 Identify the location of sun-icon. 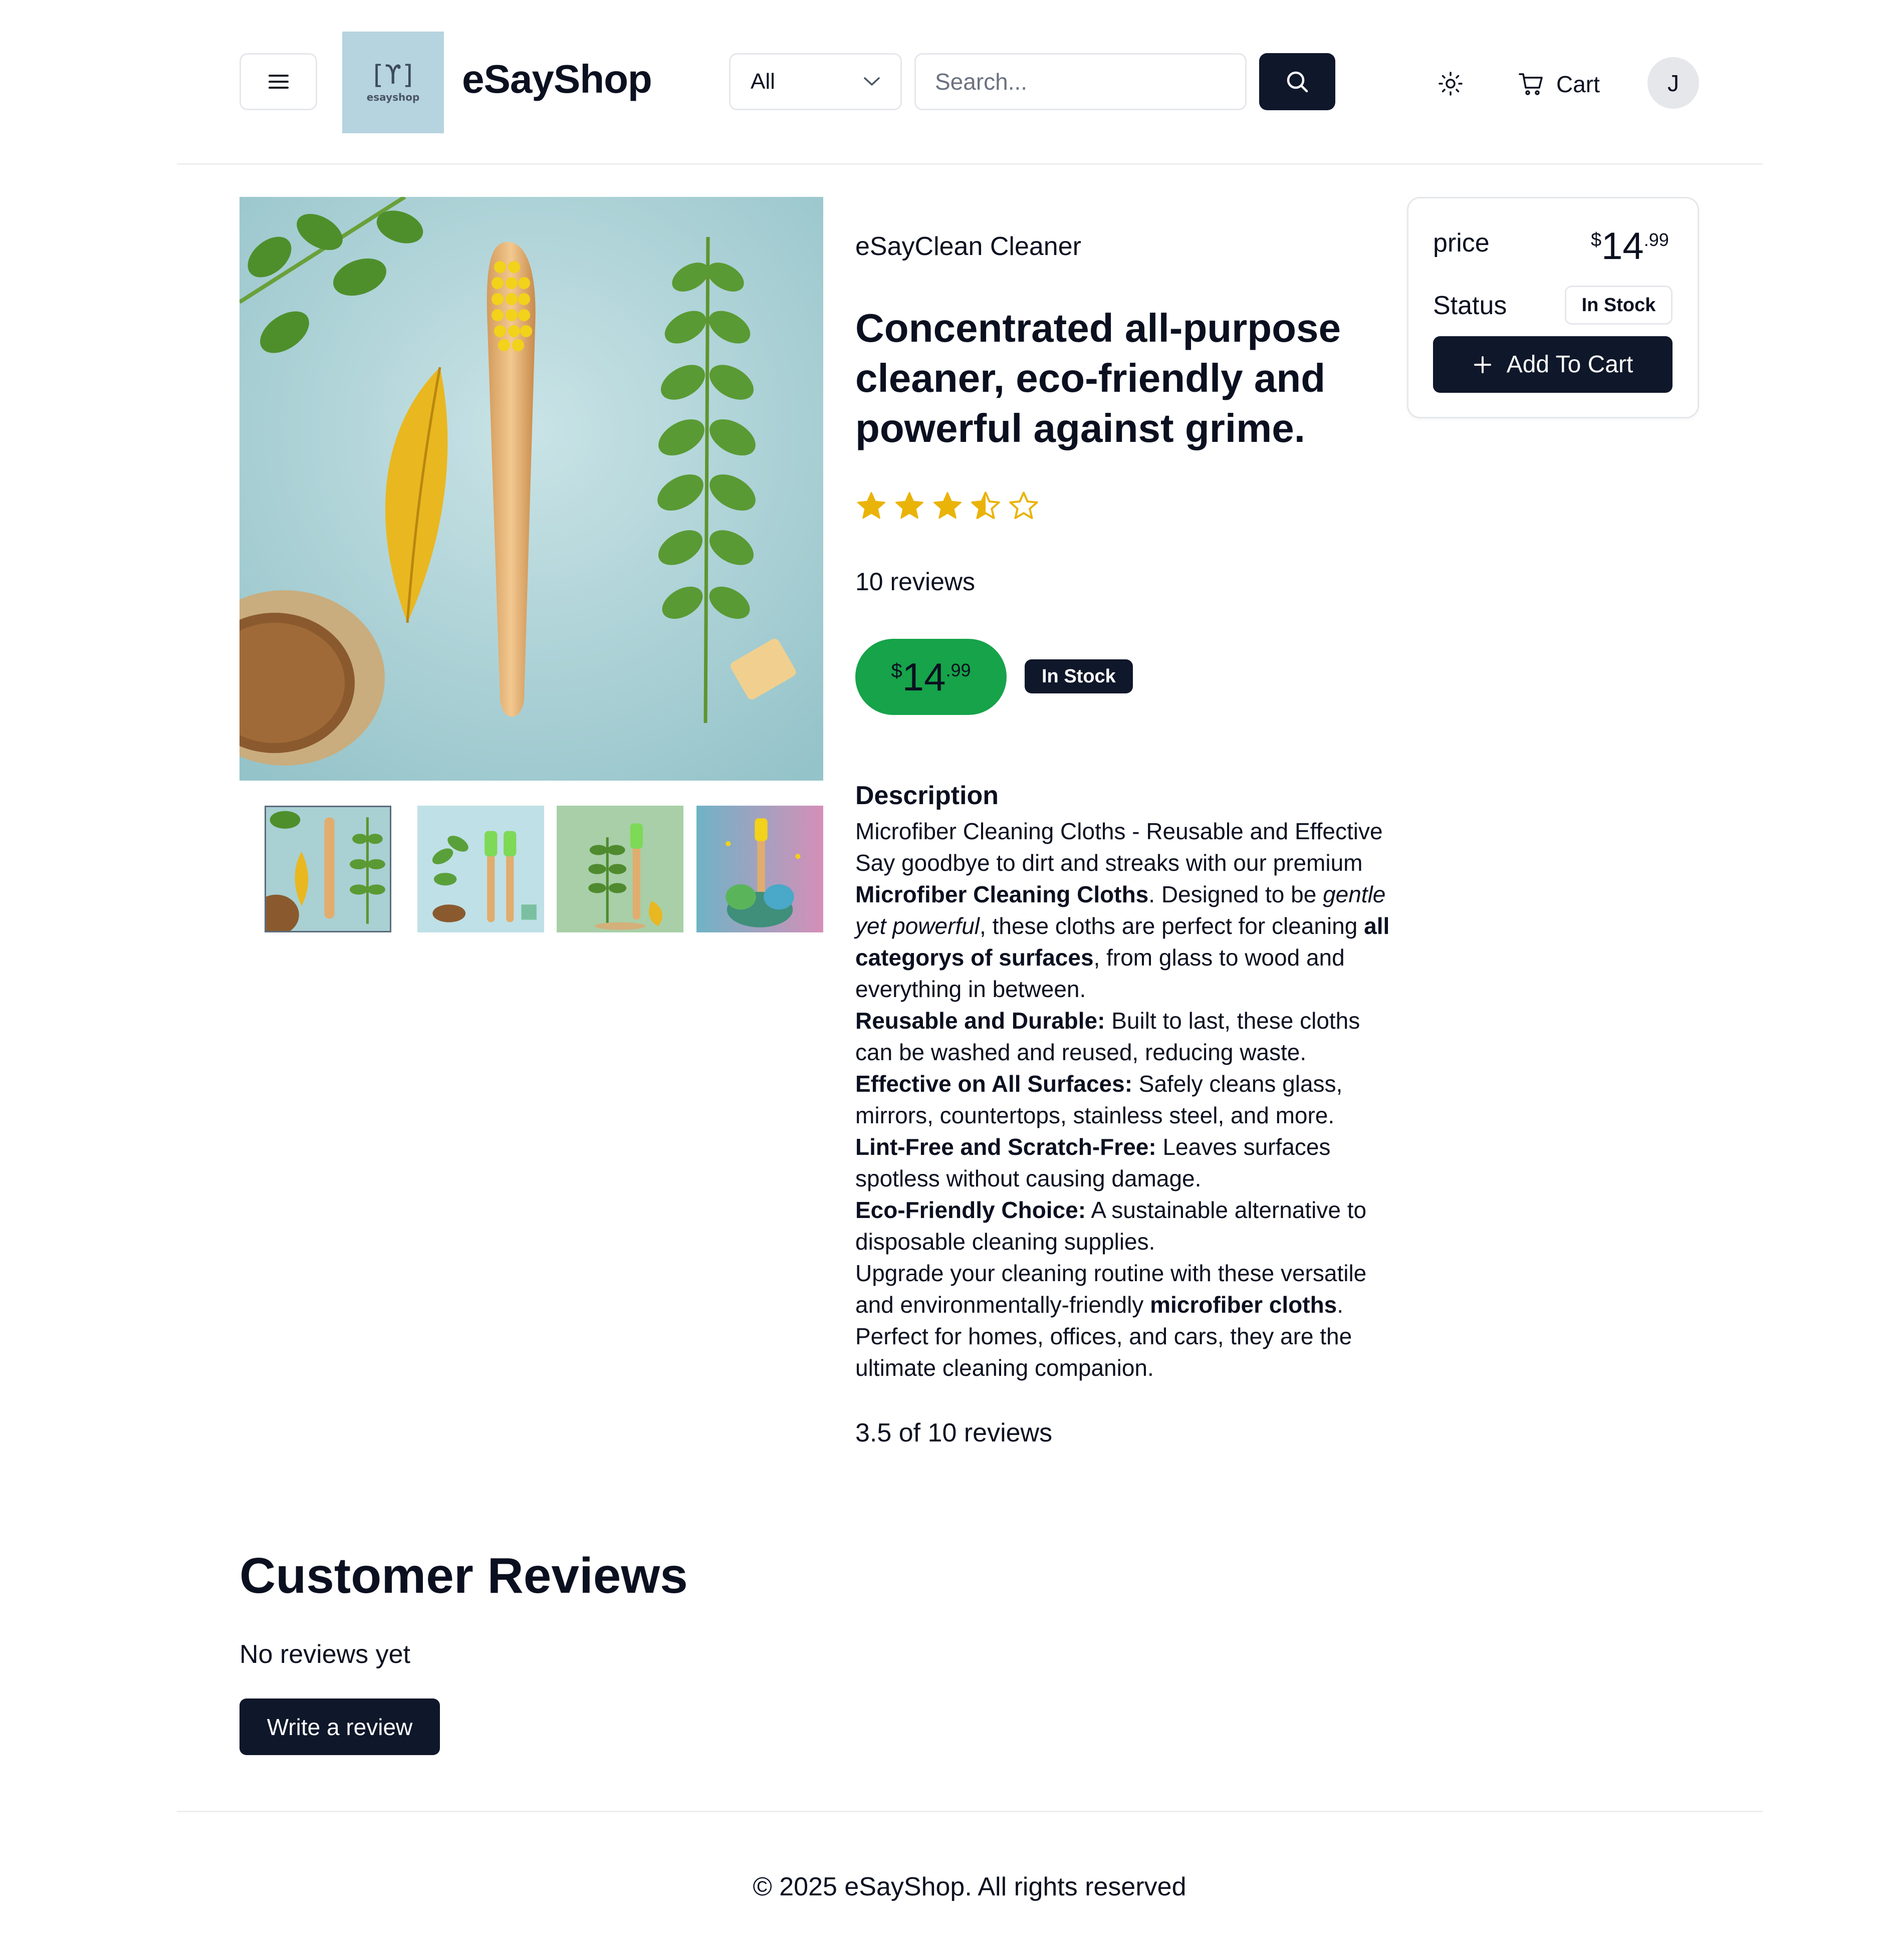
(1451, 84).